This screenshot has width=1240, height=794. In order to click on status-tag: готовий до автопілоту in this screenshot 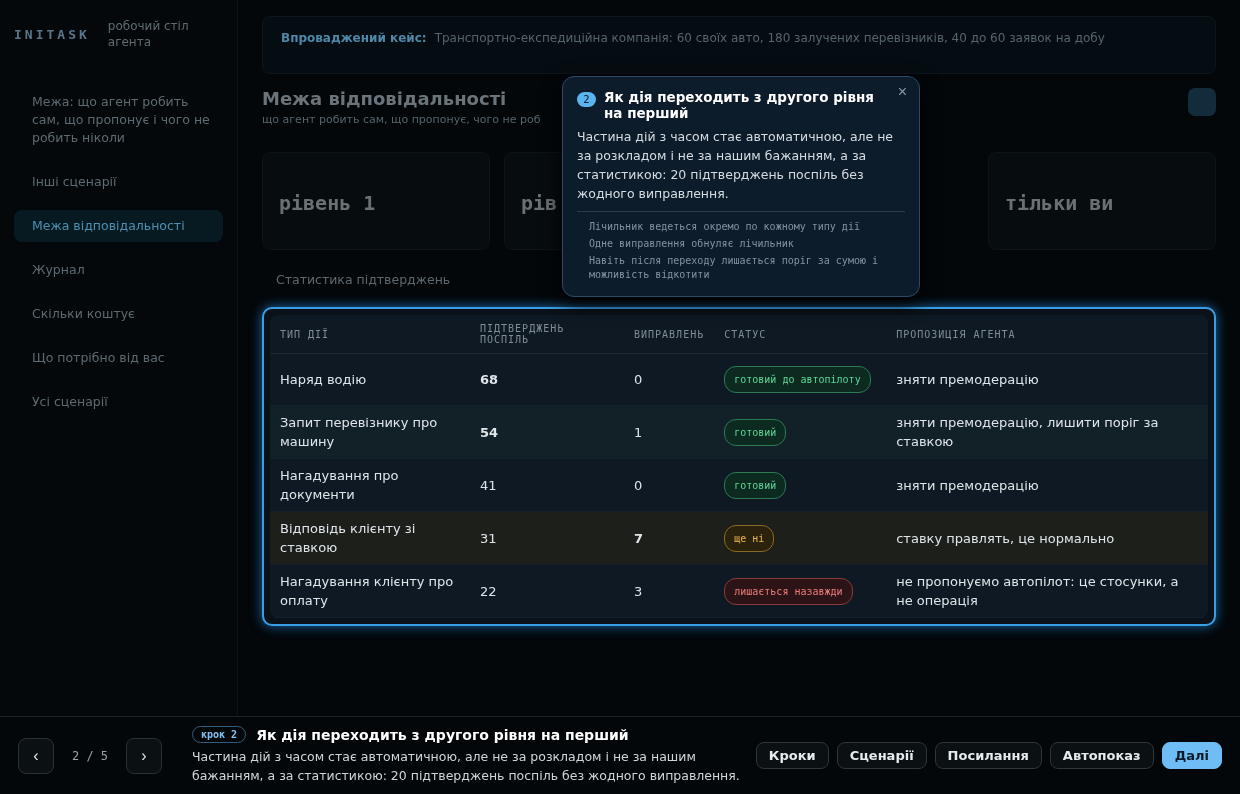, I will do `click(797, 379)`.